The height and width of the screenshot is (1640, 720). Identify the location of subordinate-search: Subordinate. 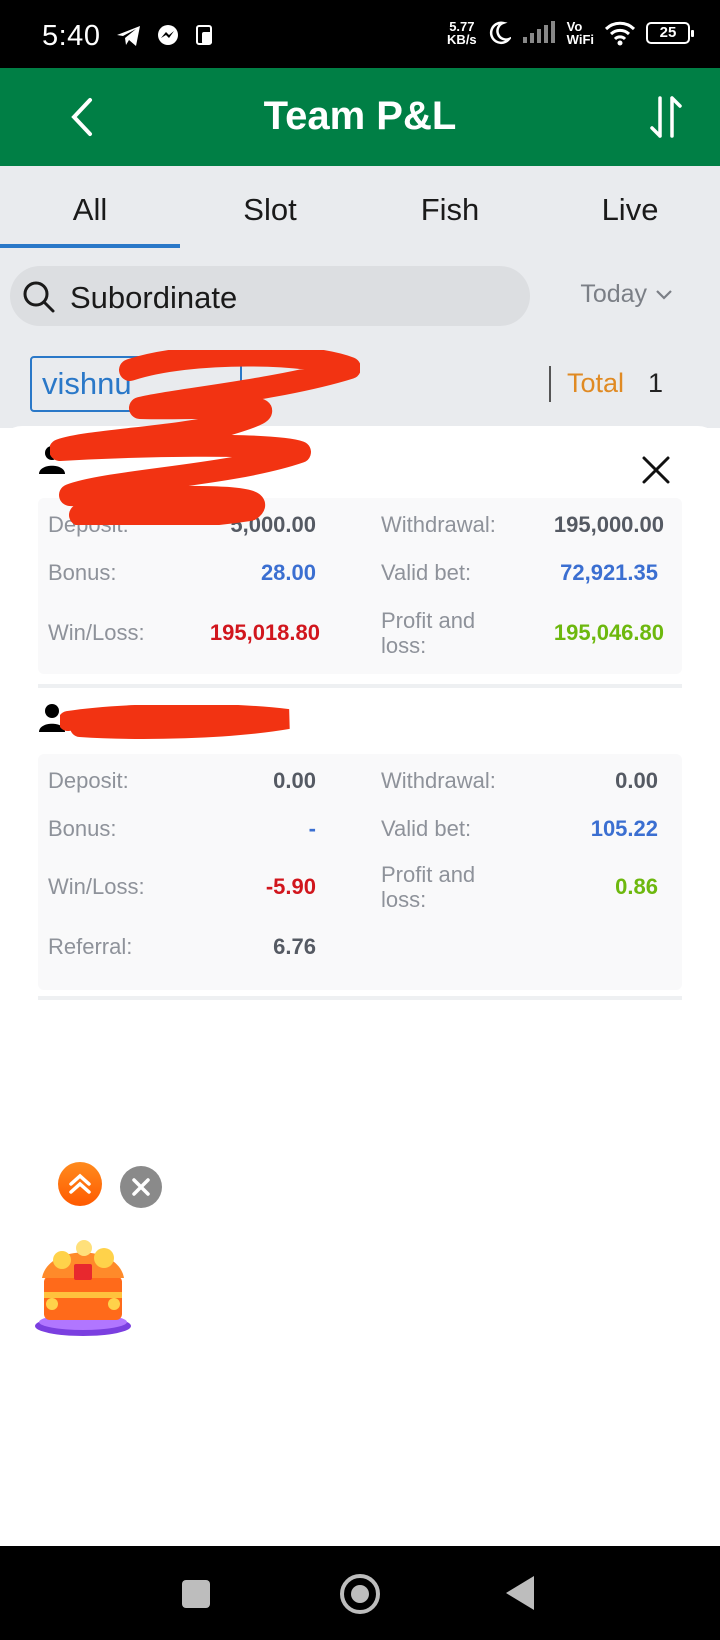
(270, 296).